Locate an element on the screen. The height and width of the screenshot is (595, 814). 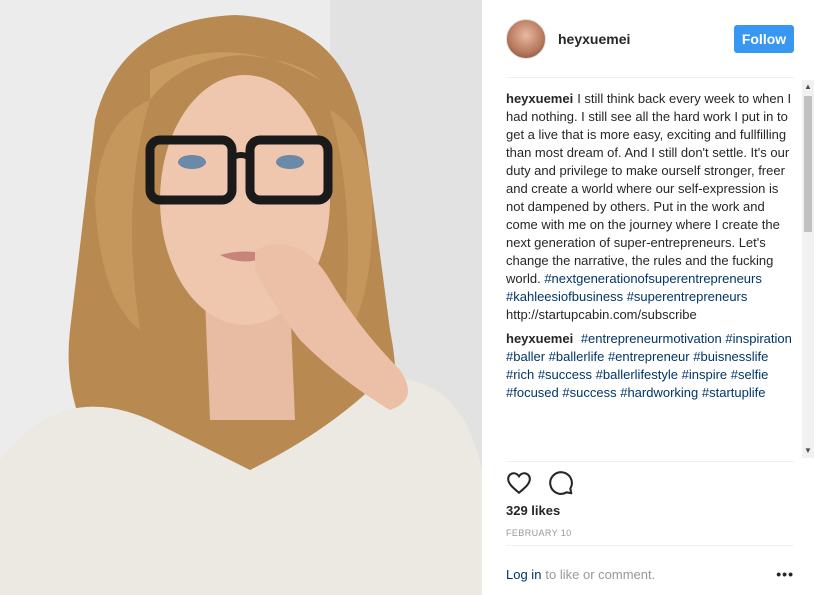
follow-button: Follow is located at coordinates (764, 39).